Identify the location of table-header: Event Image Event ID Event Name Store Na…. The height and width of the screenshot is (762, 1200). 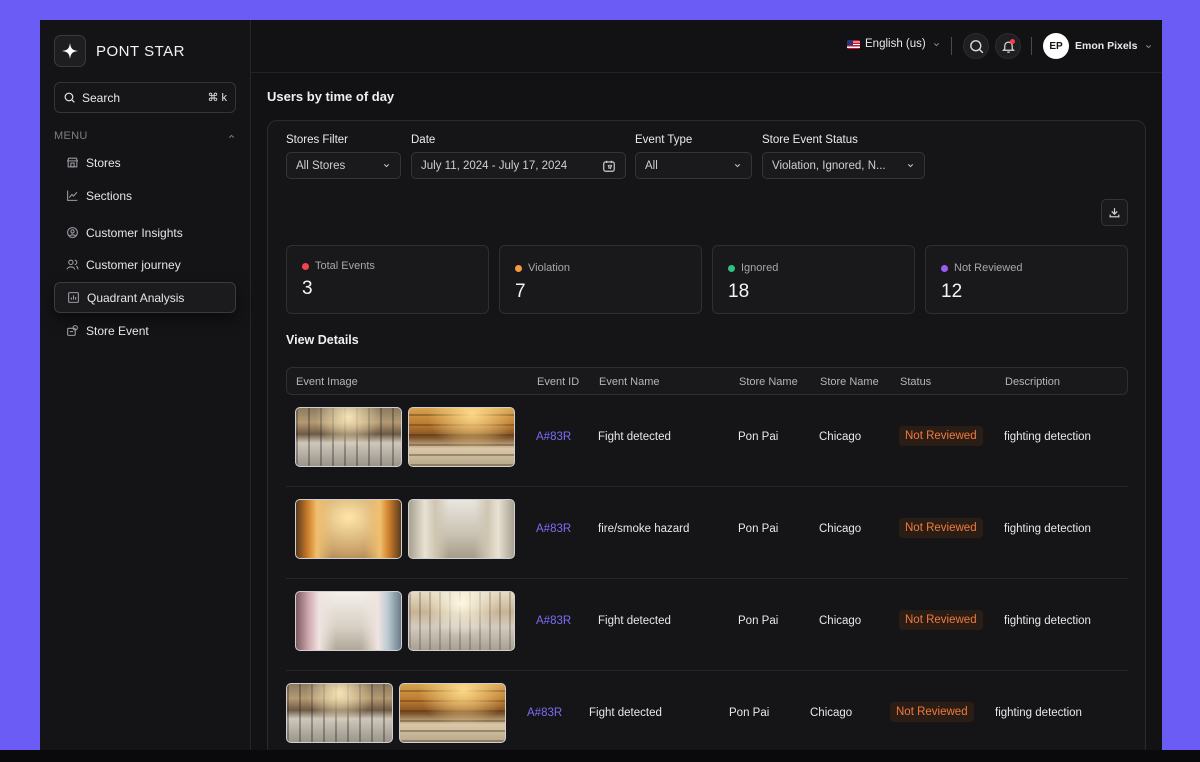
(707, 381).